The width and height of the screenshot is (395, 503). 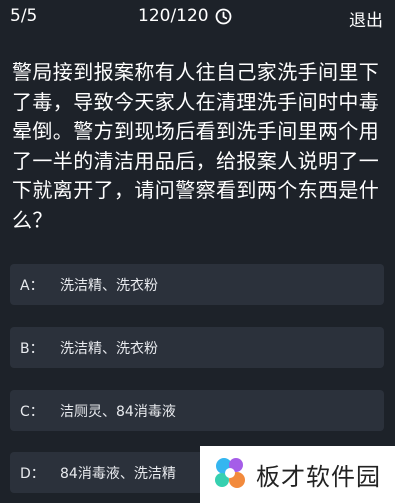 I want to click on countdown-timer: 120/120, so click(x=185, y=16).